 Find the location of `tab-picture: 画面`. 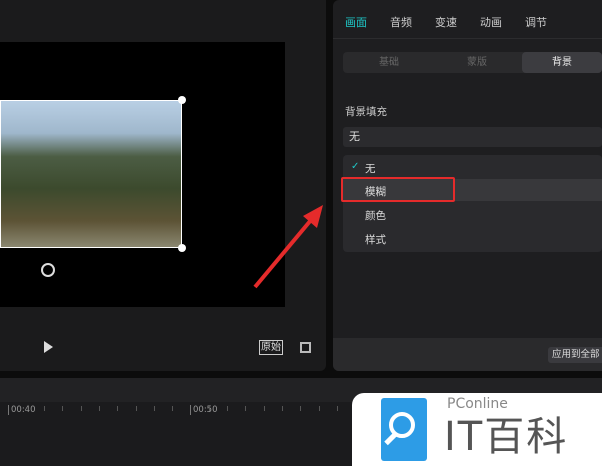

tab-picture: 画面 is located at coordinates (356, 22).